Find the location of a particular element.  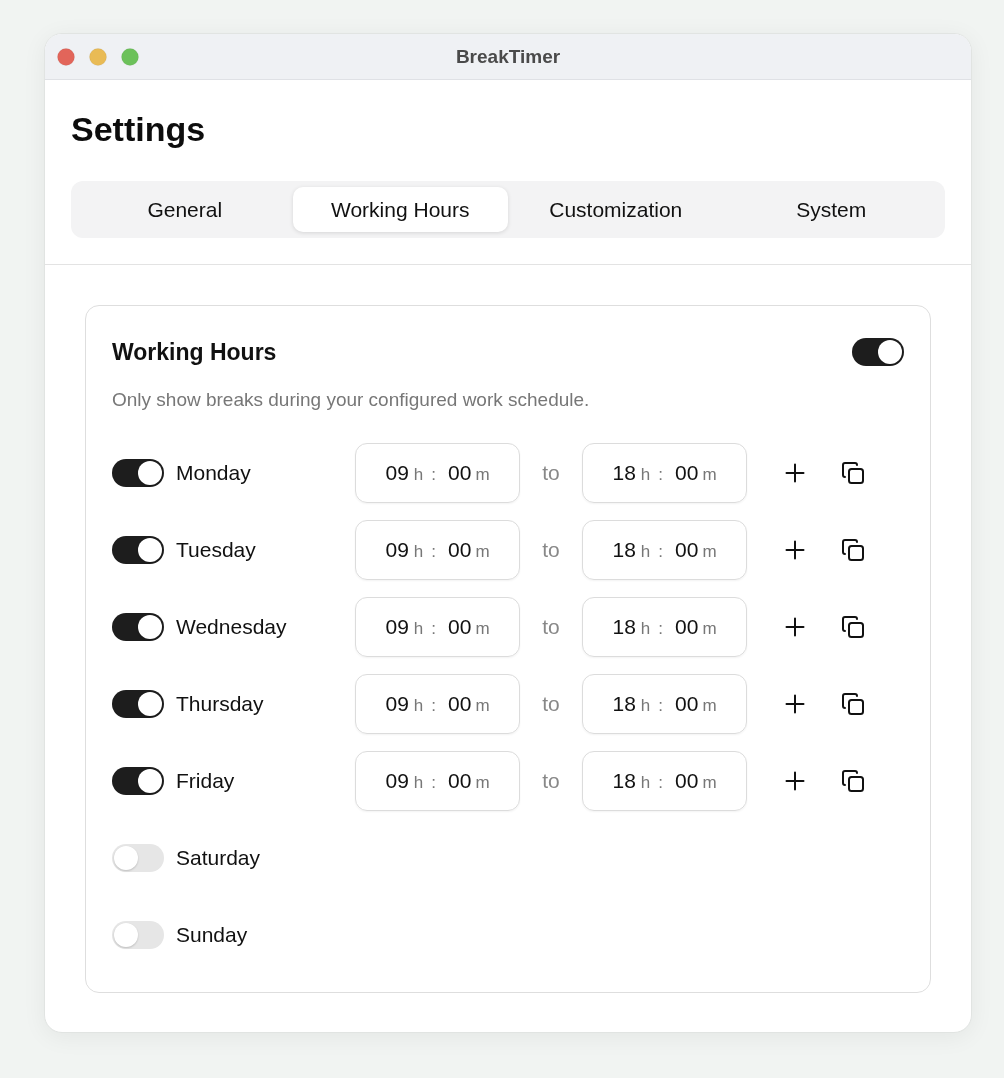

day-label: Tuesday is located at coordinates (216, 550).